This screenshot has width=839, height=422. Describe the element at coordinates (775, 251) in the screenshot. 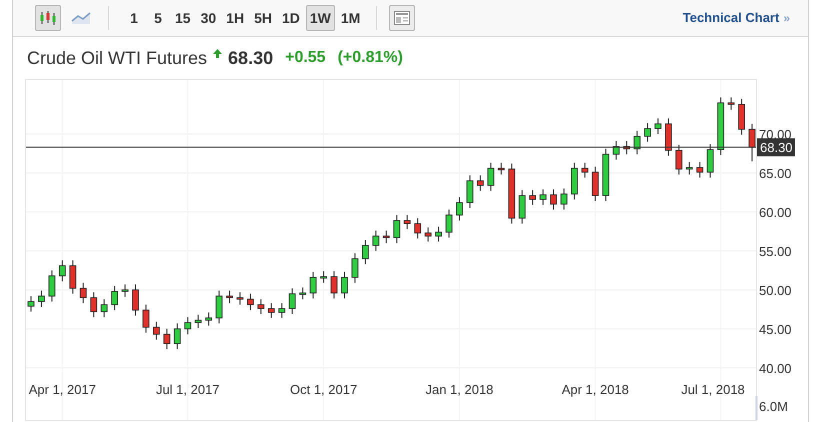

I see `price-axis-label: 55.00` at that location.